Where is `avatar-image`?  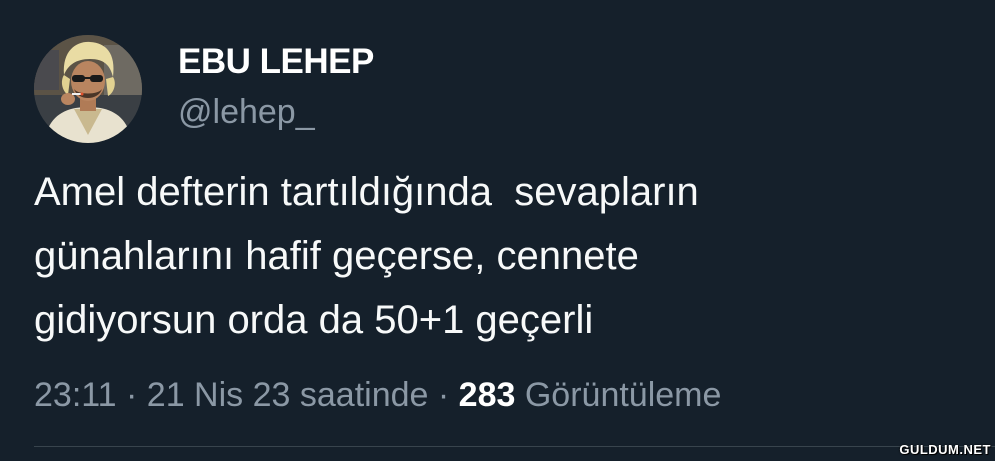 avatar-image is located at coordinates (88, 89).